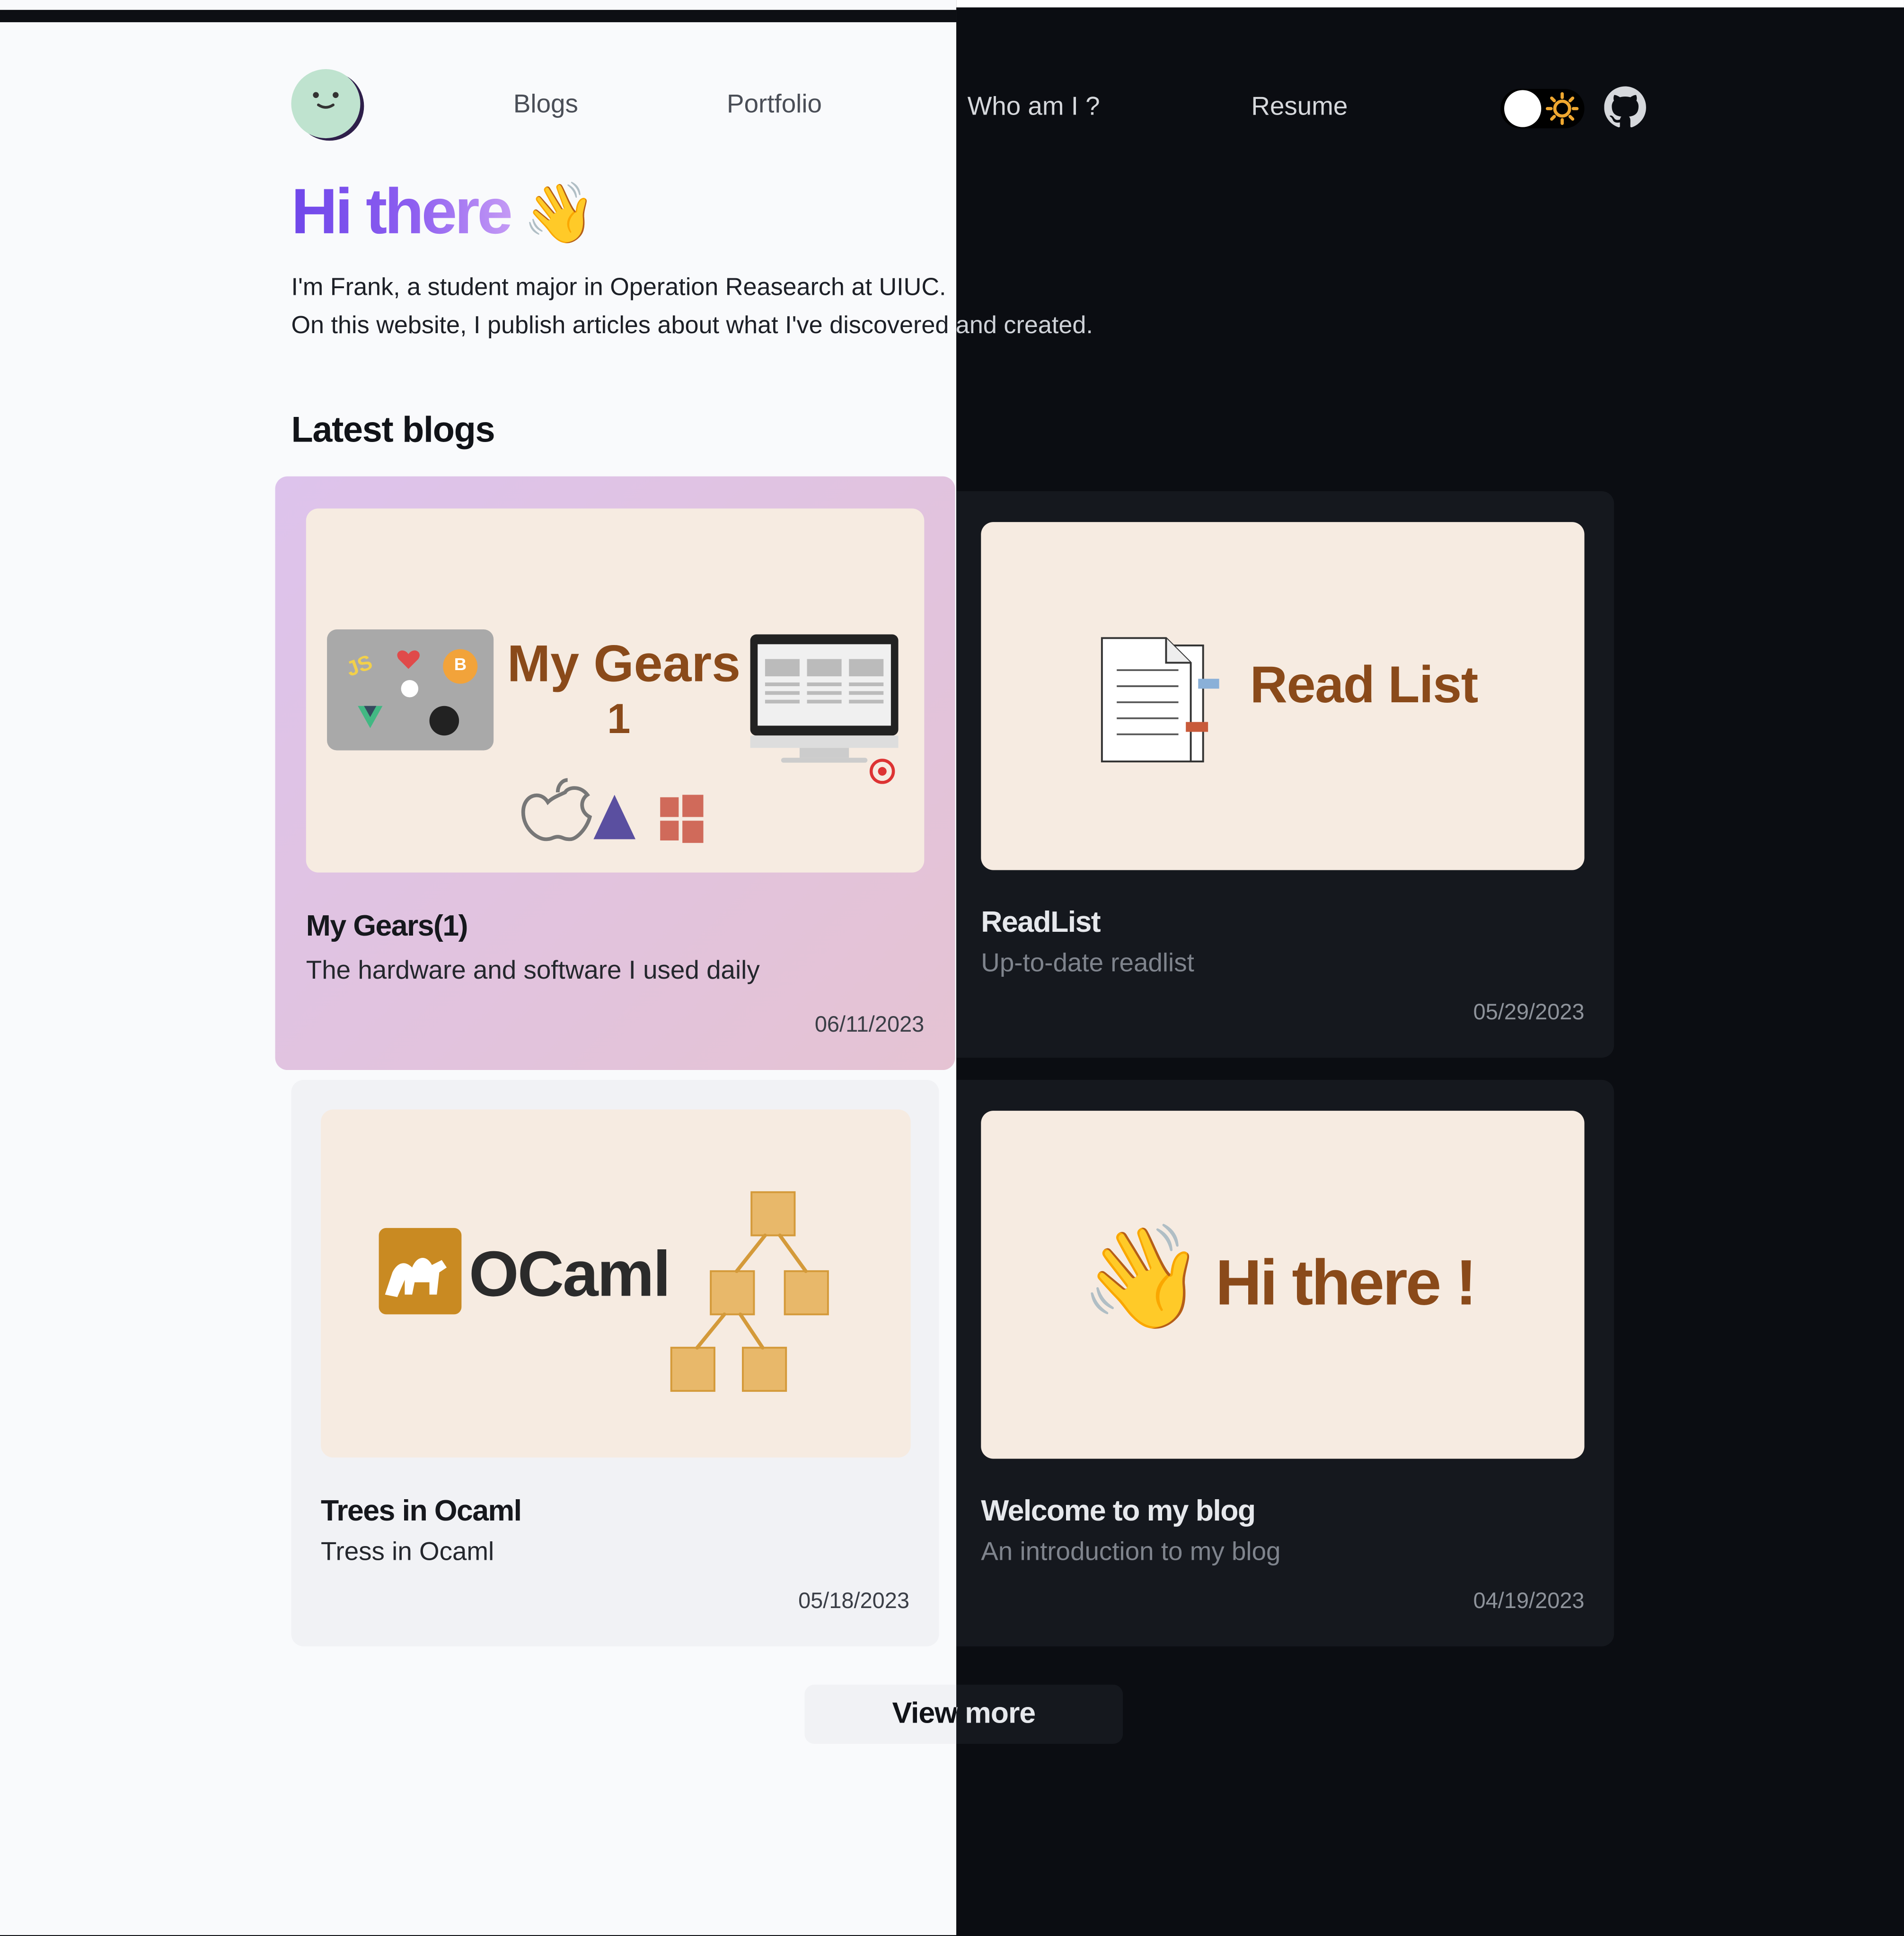 This screenshot has height=1936, width=1904. I want to click on smiley-avatar-icon, so click(327, 105).